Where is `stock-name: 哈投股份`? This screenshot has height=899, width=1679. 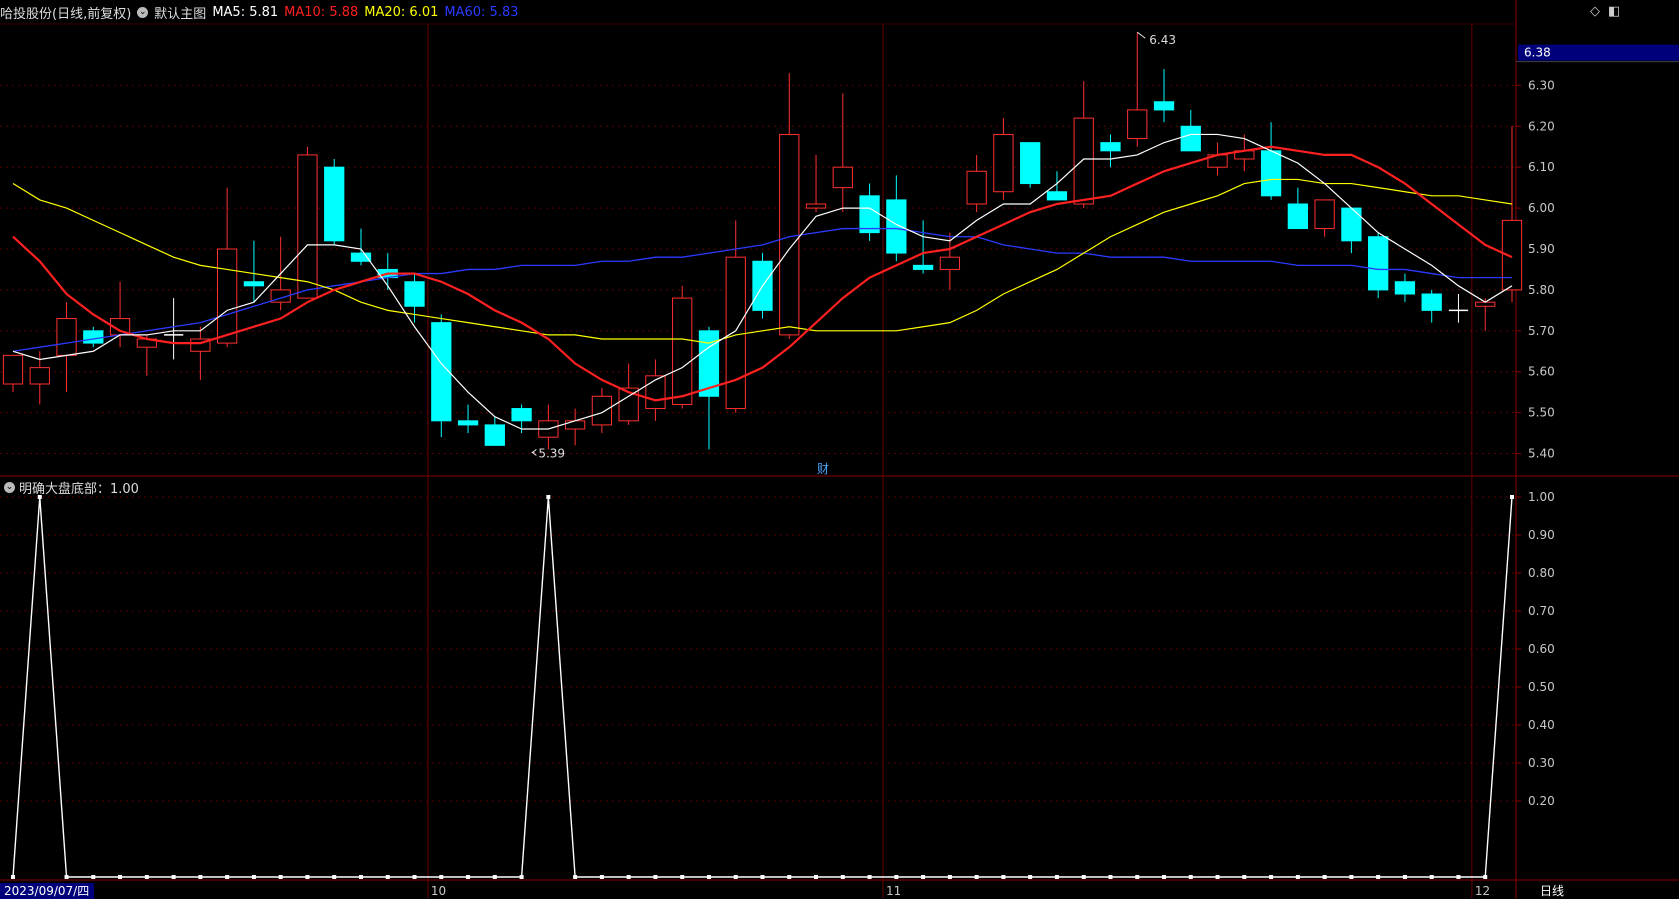
stock-name: 哈投股份 is located at coordinates (26, 12).